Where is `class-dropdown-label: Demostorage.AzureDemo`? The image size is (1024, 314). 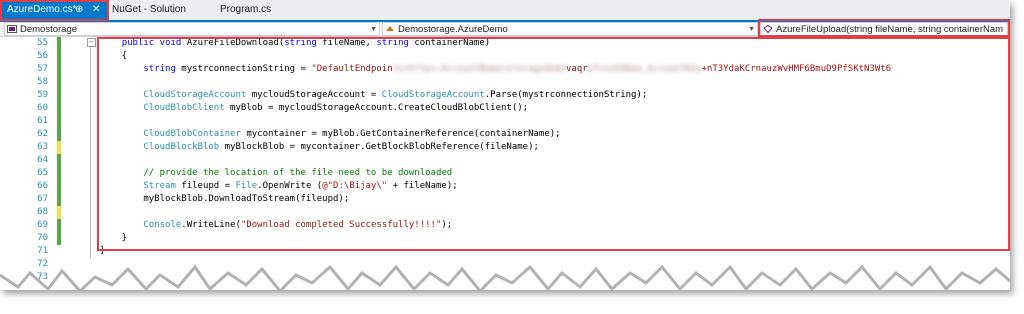 class-dropdown-label: Demostorage.AzureDemo is located at coordinates (453, 29).